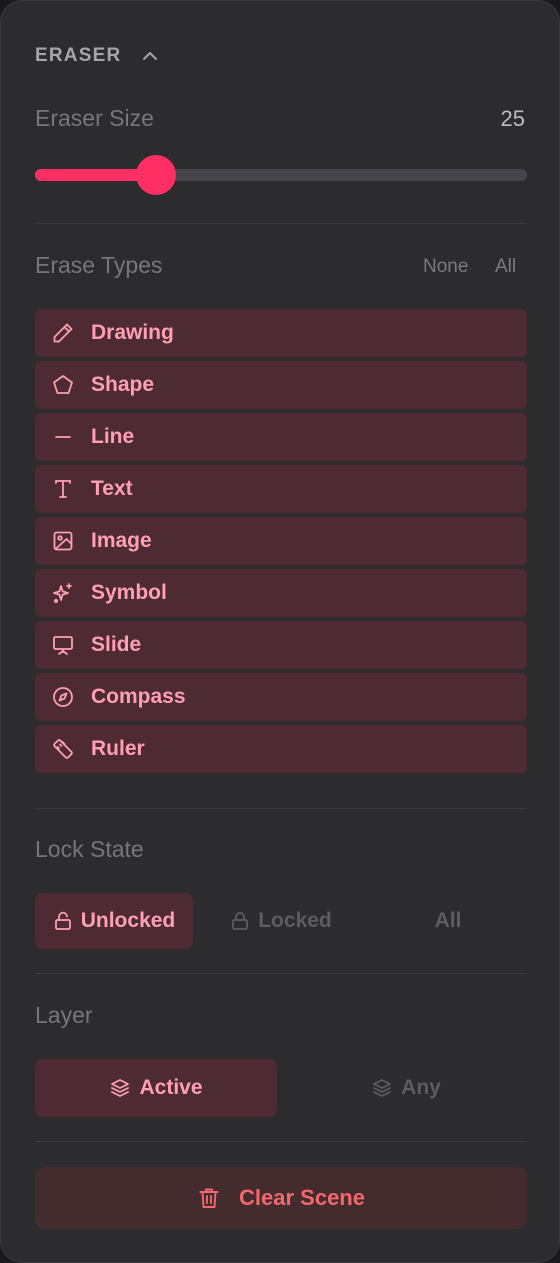 Image resolution: width=560 pixels, height=1263 pixels. What do you see at coordinates (281, 697) in the screenshot?
I see `erase-type-compass: Compass` at bounding box center [281, 697].